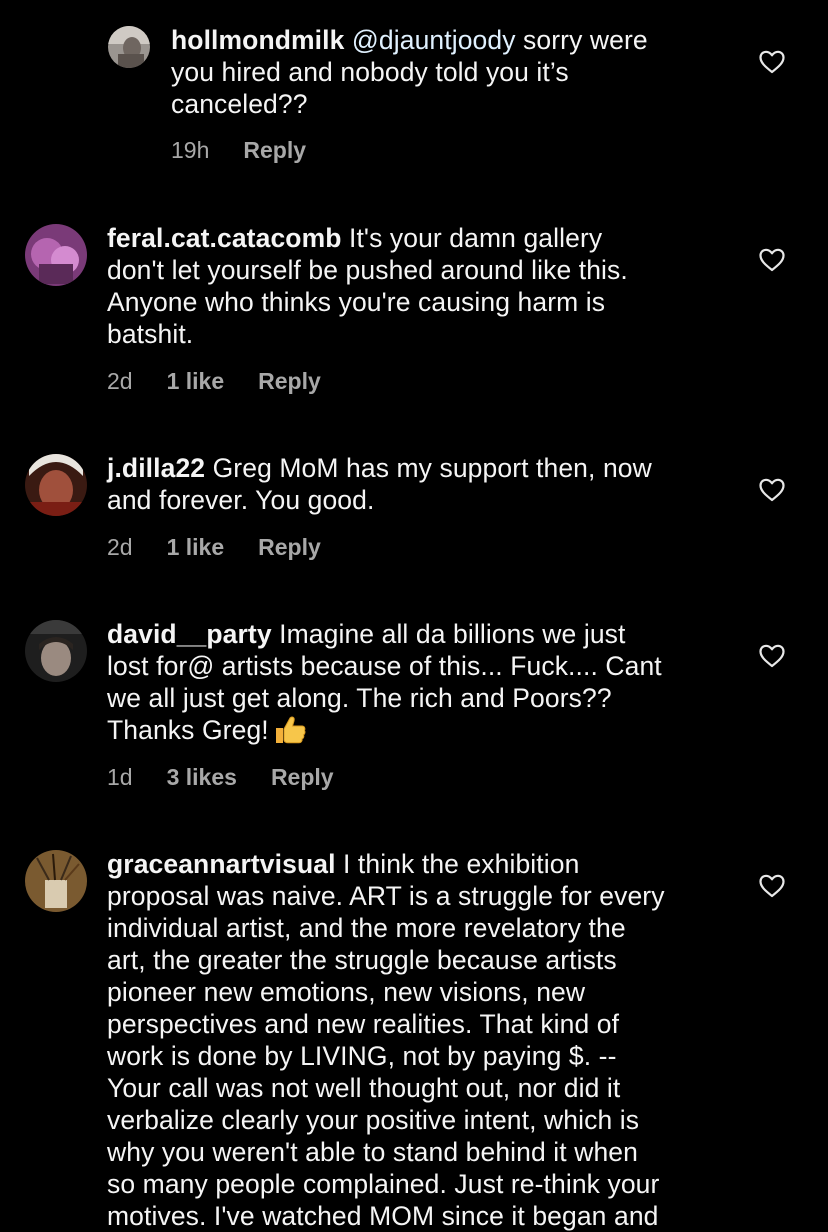 The image size is (828, 1232). What do you see at coordinates (448, 634) in the screenshot?
I see `comment-line: Imagine all da billions we just` at bounding box center [448, 634].